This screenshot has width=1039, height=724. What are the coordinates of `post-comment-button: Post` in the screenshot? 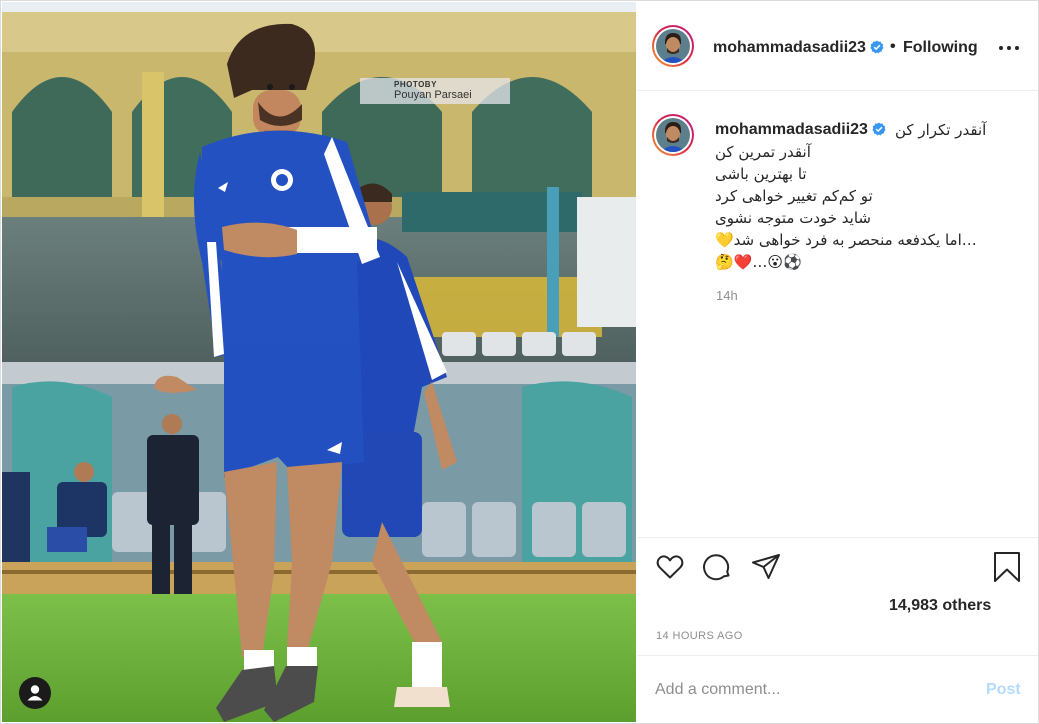 It's located at (1003, 690).